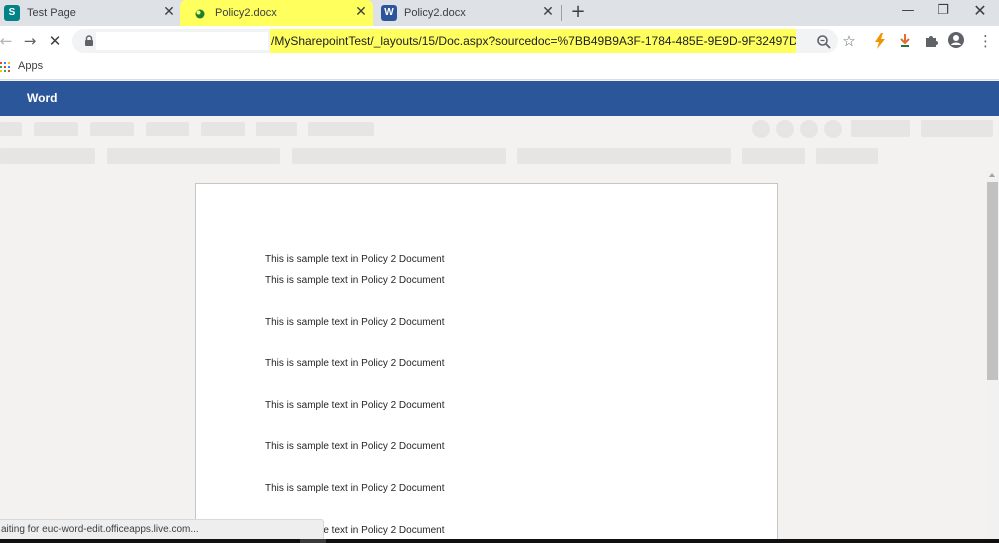 This screenshot has width=999, height=543. Describe the element at coordinates (200, 13) in the screenshot. I see `loading-icon` at that location.